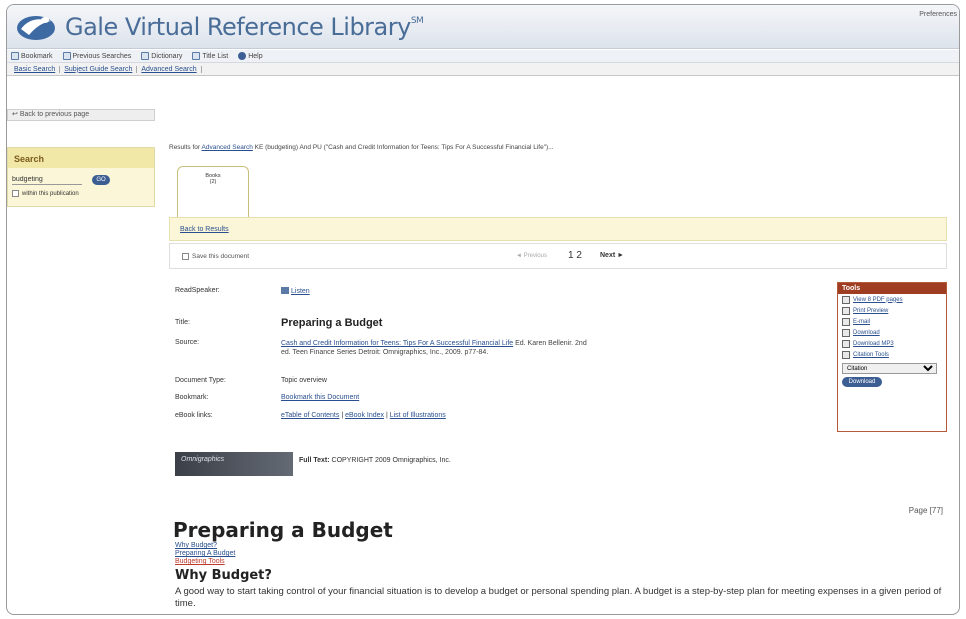 Image resolution: width=966 pixels, height=619 pixels. I want to click on dictionary-button: Dictionary, so click(161, 56).